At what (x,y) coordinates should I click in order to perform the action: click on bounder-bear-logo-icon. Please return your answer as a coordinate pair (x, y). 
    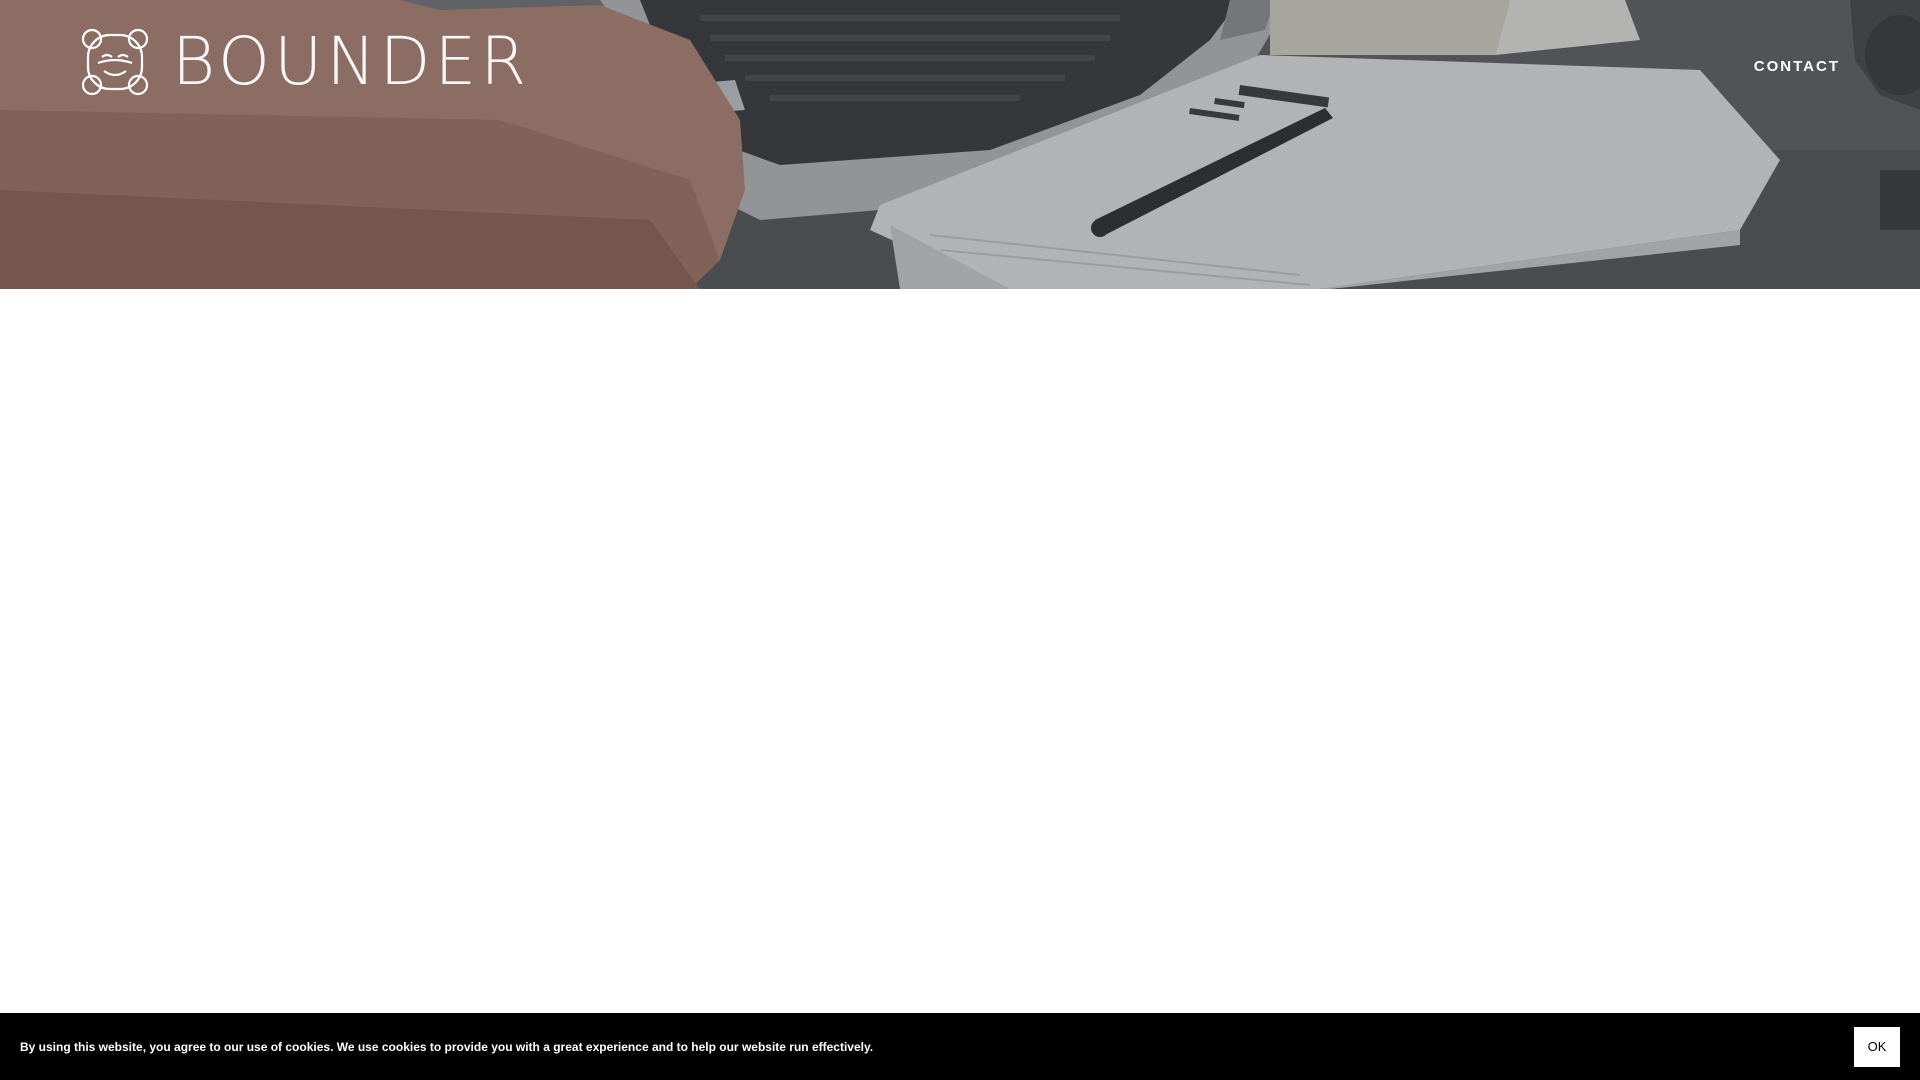
    Looking at the image, I should click on (115, 62).